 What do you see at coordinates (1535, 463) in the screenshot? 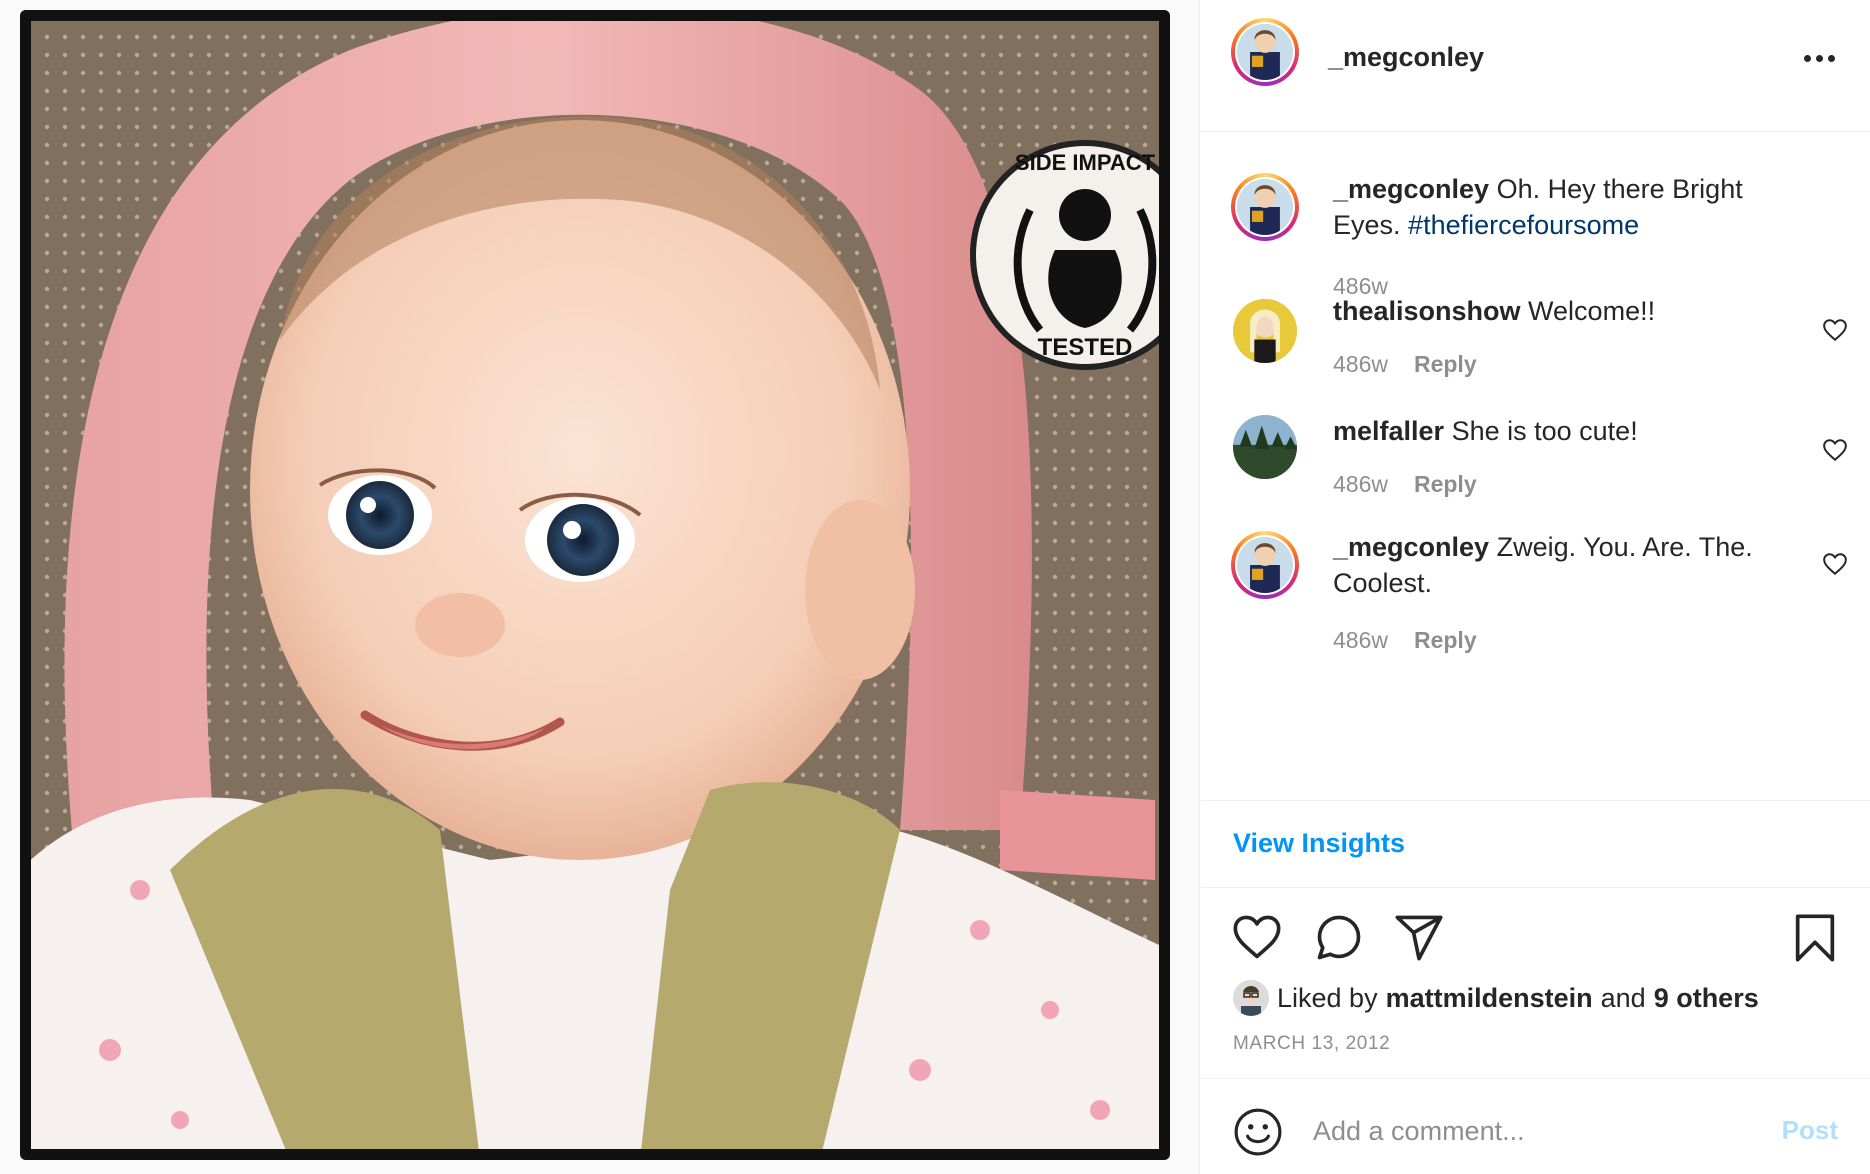
I see `comment-item: melfaller She is too cute! 486w Reply` at bounding box center [1535, 463].